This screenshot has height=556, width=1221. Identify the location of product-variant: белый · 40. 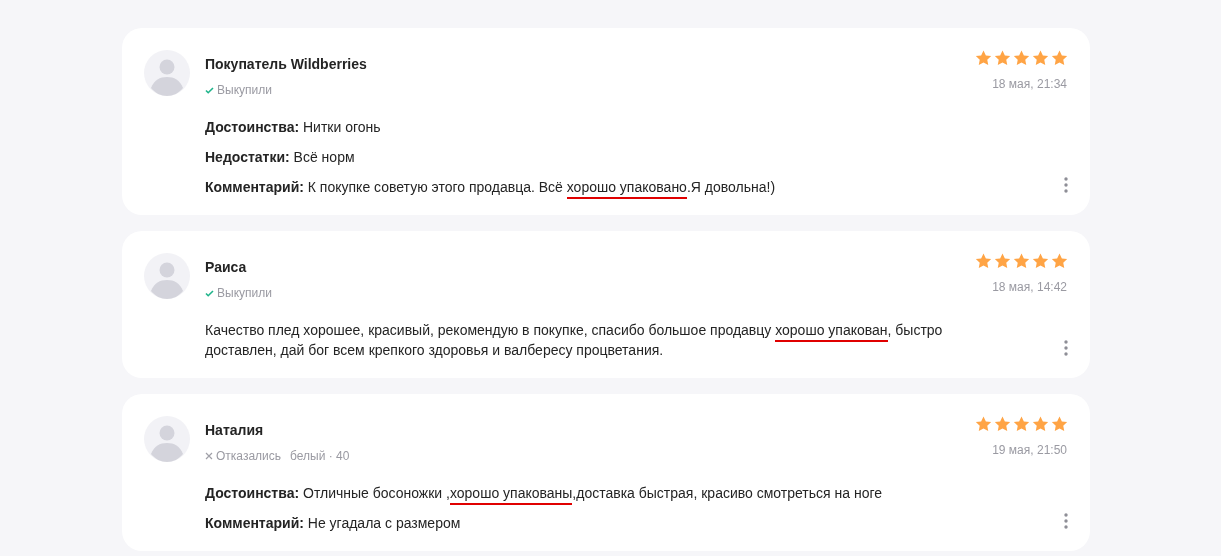
(320, 456).